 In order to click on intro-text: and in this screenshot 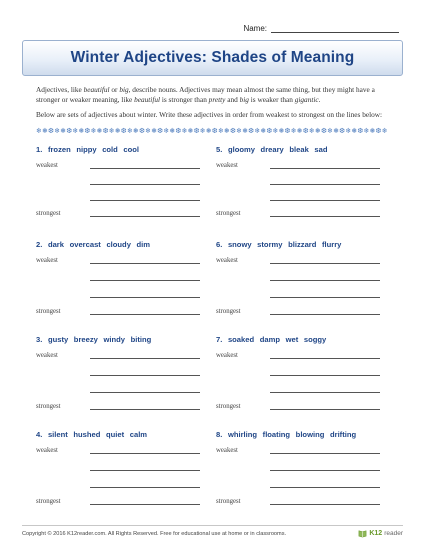, I will do `click(232, 99)`.